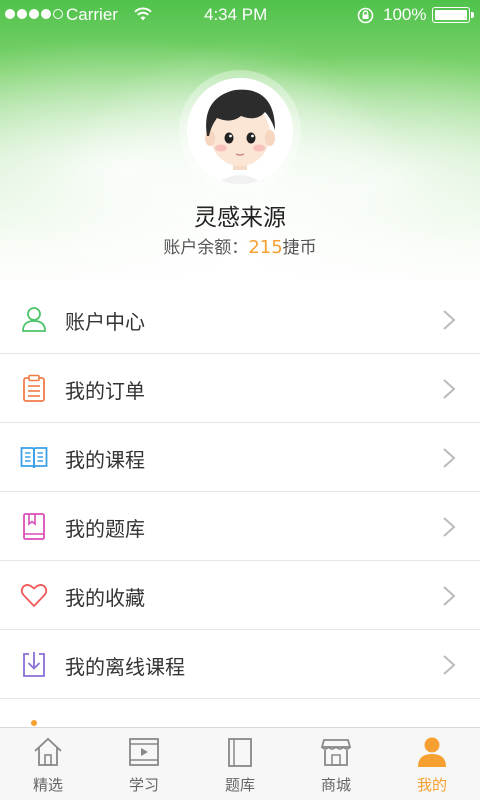  Describe the element at coordinates (34, 388) in the screenshot. I see `clipboard-icon` at that location.